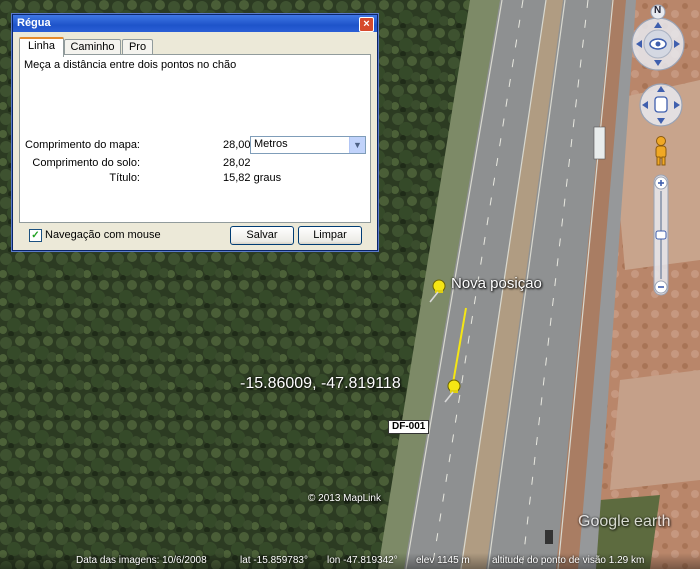 The width and height of the screenshot is (700, 569). I want to click on mouse-navigation-label: Navegação com mouse, so click(103, 235).